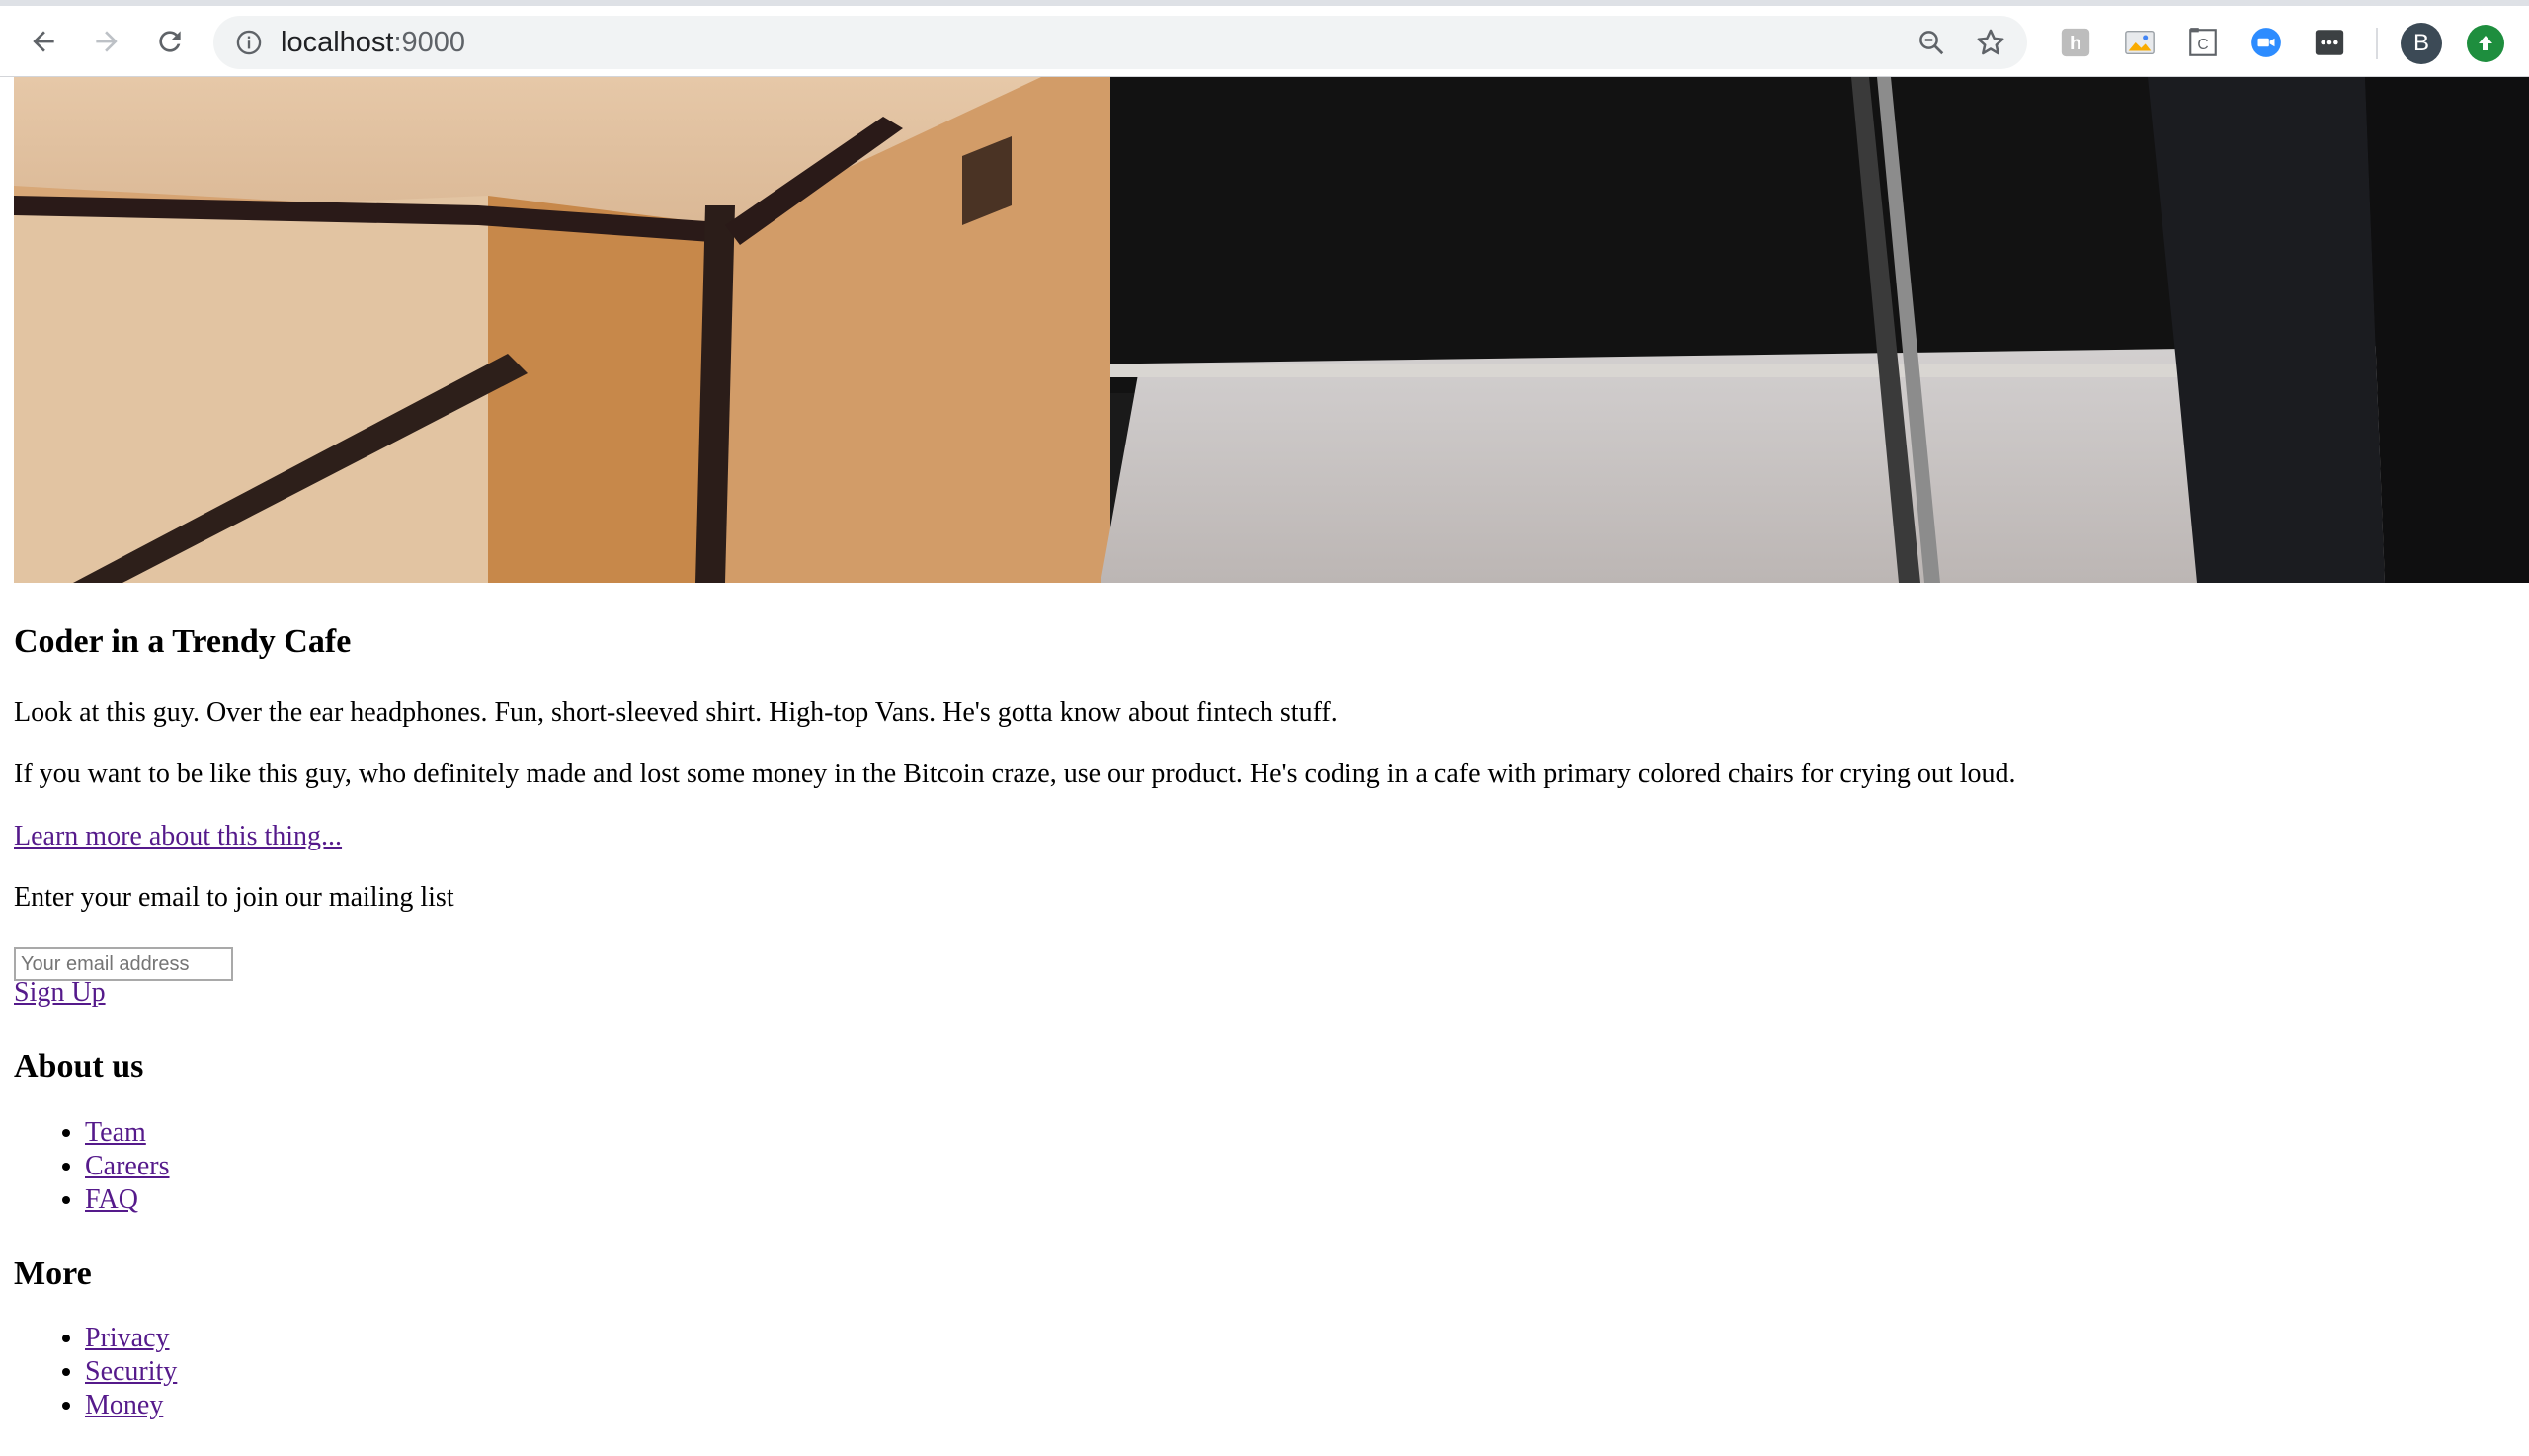 The image size is (2529, 1456). What do you see at coordinates (337, 42) in the screenshot?
I see `url-host: localhost` at bounding box center [337, 42].